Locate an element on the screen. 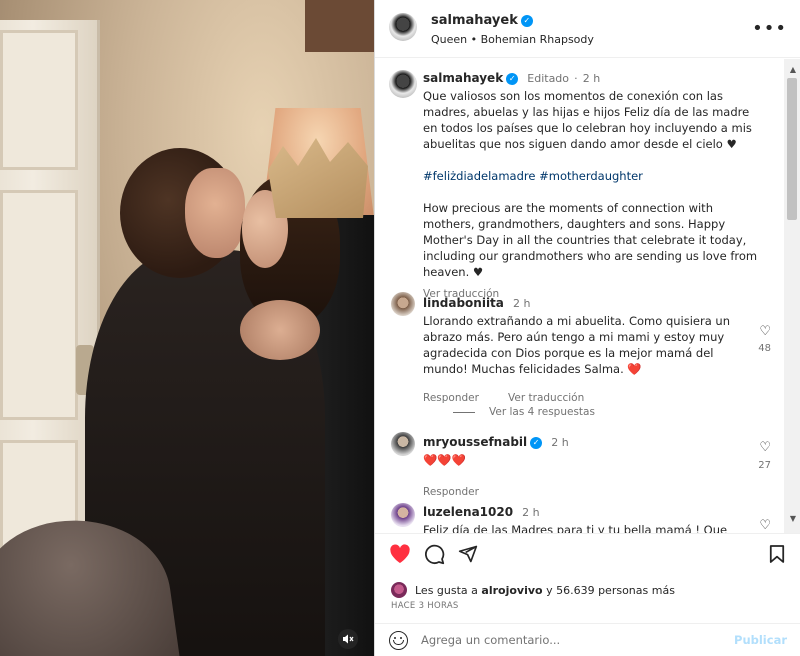 This screenshot has height=656, width=800. audio-track: Queen • Bohemian Rhapsody is located at coordinates (512, 39).